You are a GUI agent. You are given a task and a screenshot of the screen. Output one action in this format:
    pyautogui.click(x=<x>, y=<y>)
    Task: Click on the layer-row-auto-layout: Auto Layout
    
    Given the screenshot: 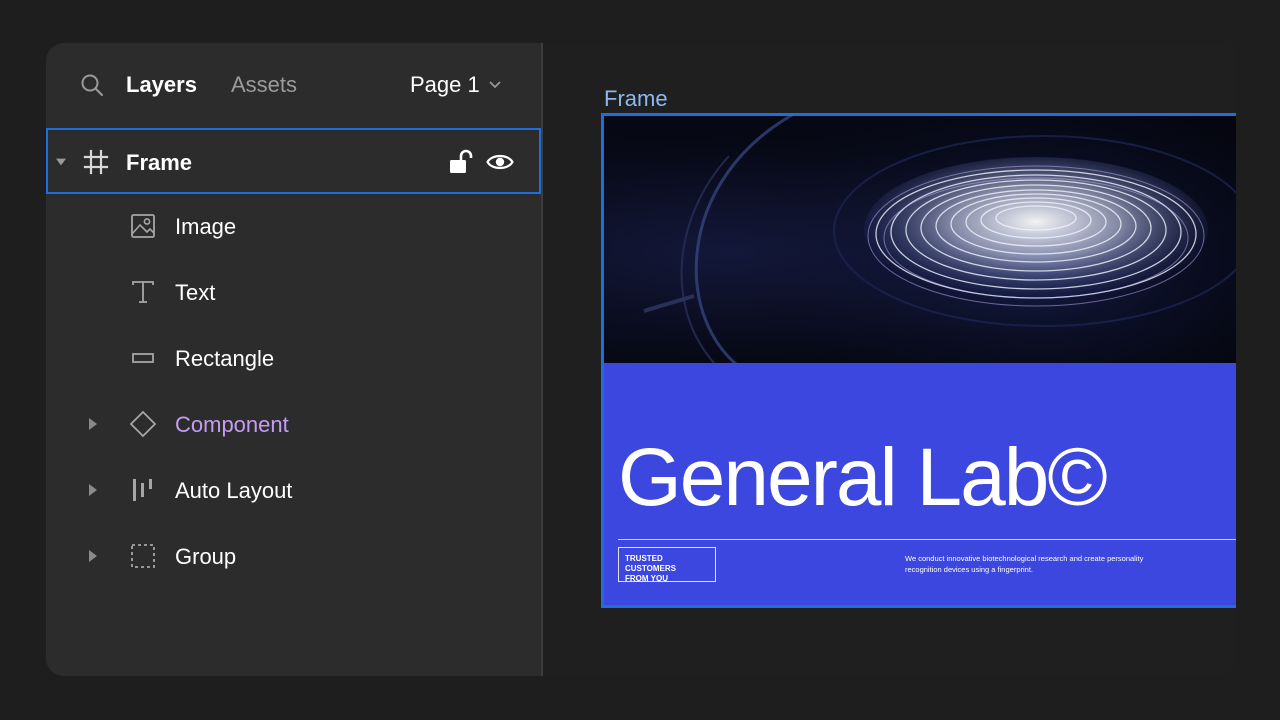 What is the action you would take?
    pyautogui.click(x=293, y=491)
    